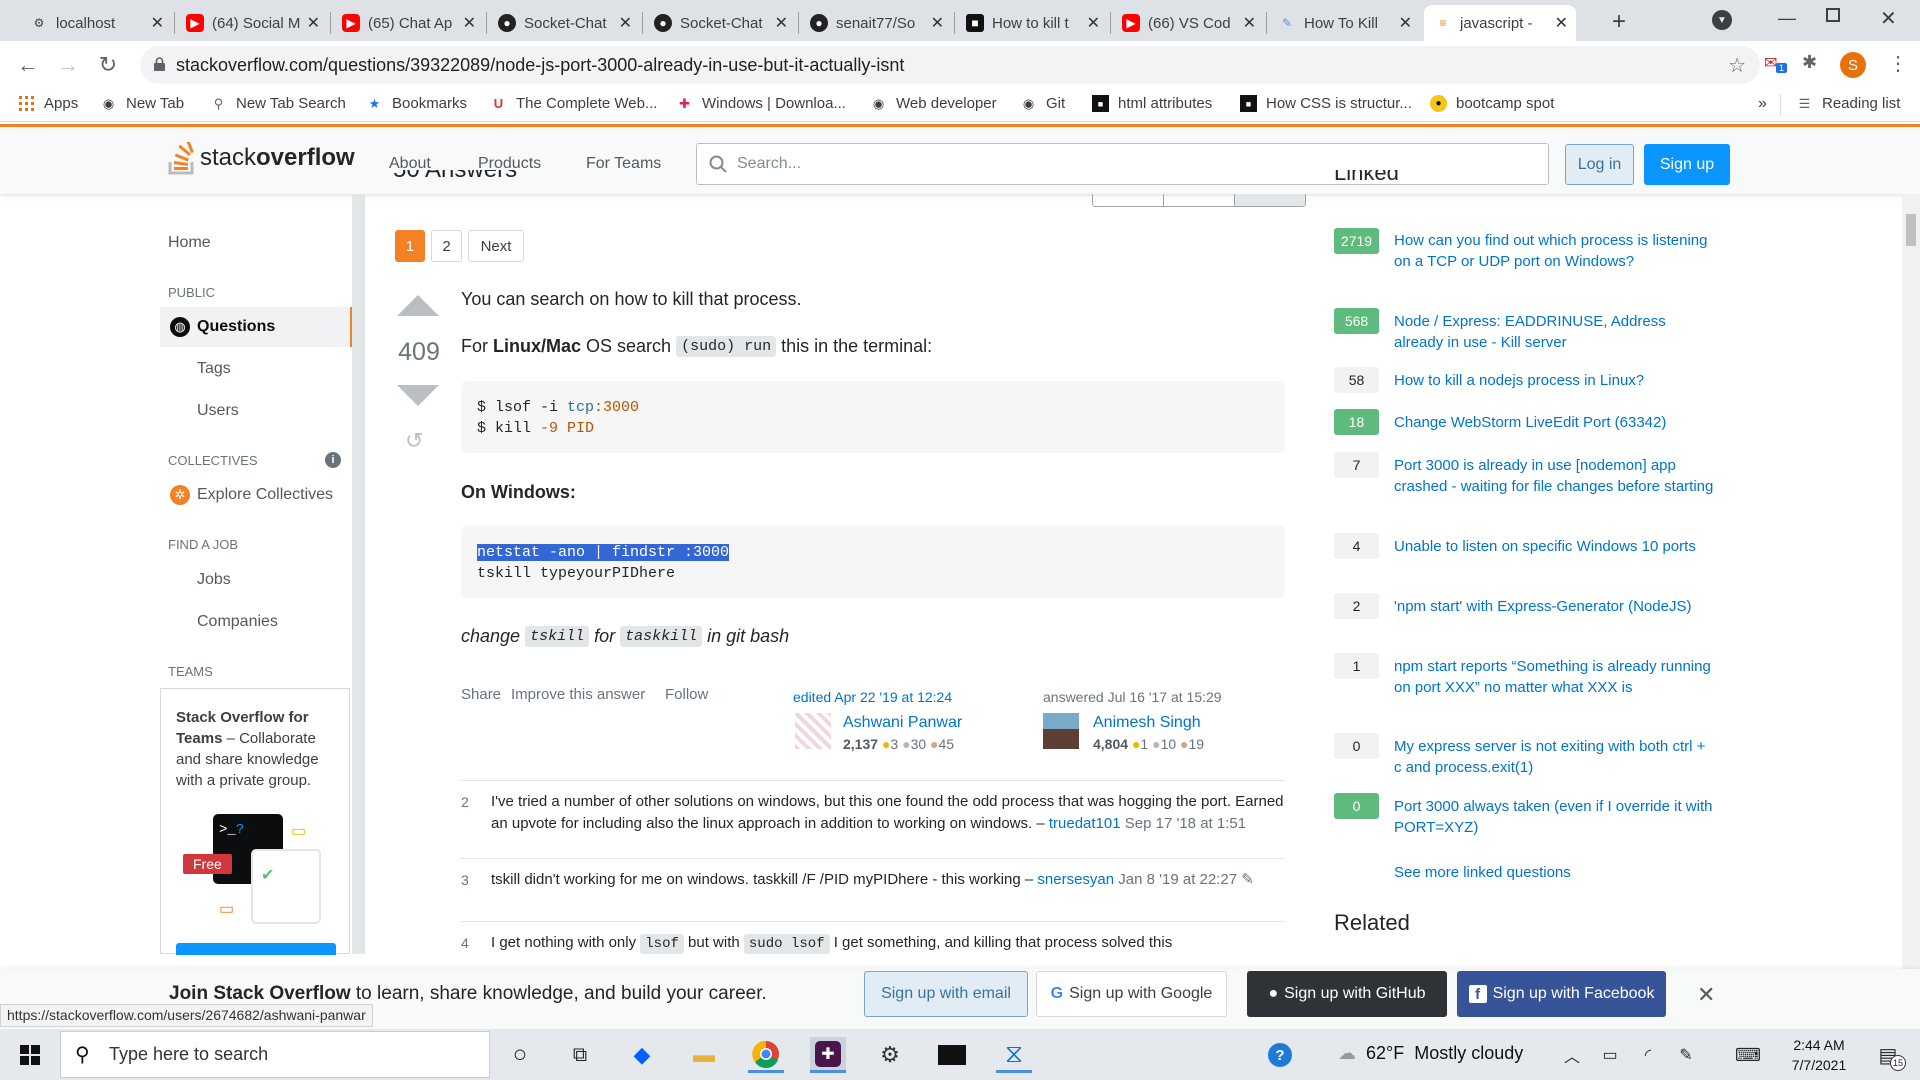 This screenshot has height=1080, width=1920. I want to click on battery-icon: ▭, so click(1610, 1055).